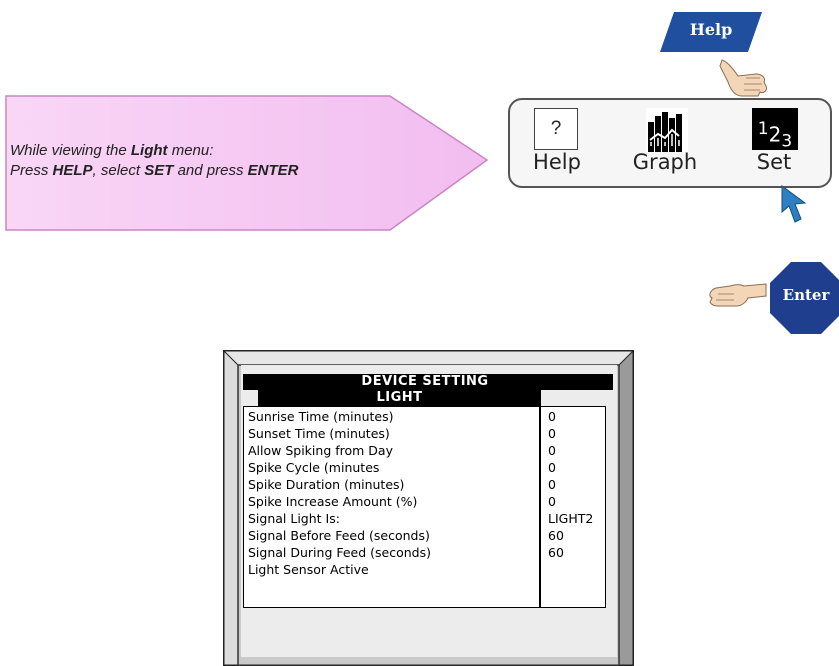 The width and height of the screenshot is (839, 666). Describe the element at coordinates (340, 552) in the screenshot. I see `setting-label-signal-during-feed: Signal During Feed (seconds)` at that location.